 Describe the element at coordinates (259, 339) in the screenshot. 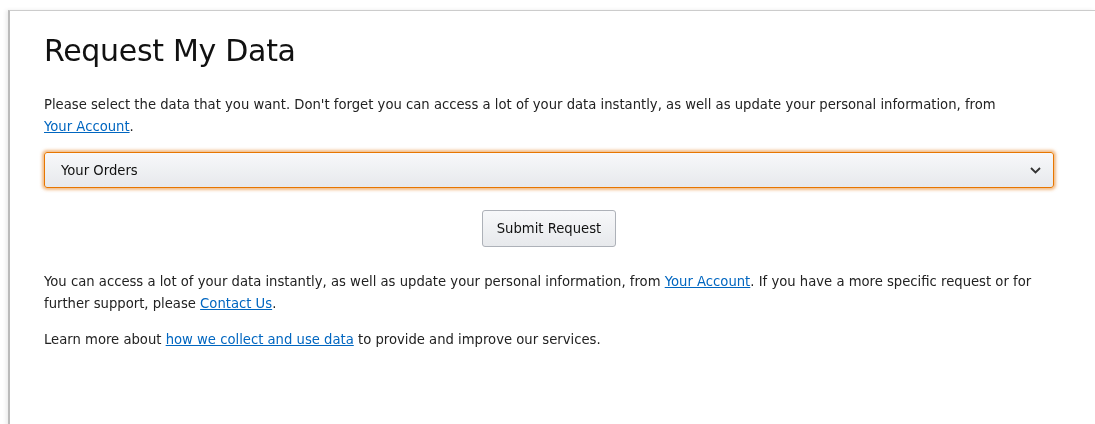

I see `text-link: how we collect and use data` at that location.